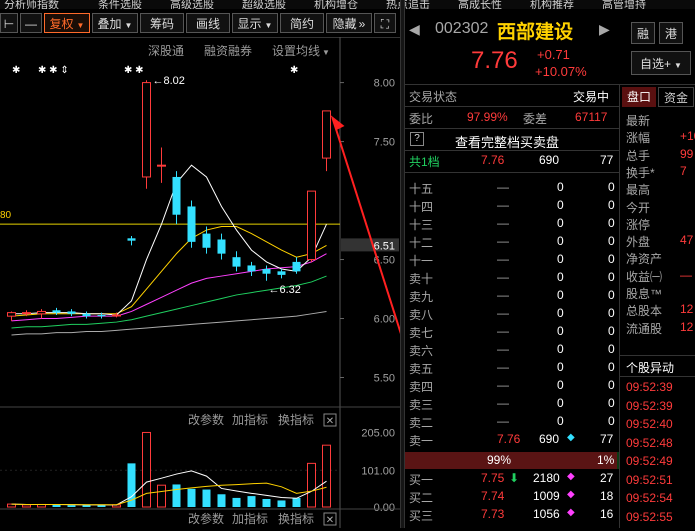  Describe the element at coordinates (649, 498) in the screenshot. I see `movement-time: 09:52:54` at that location.